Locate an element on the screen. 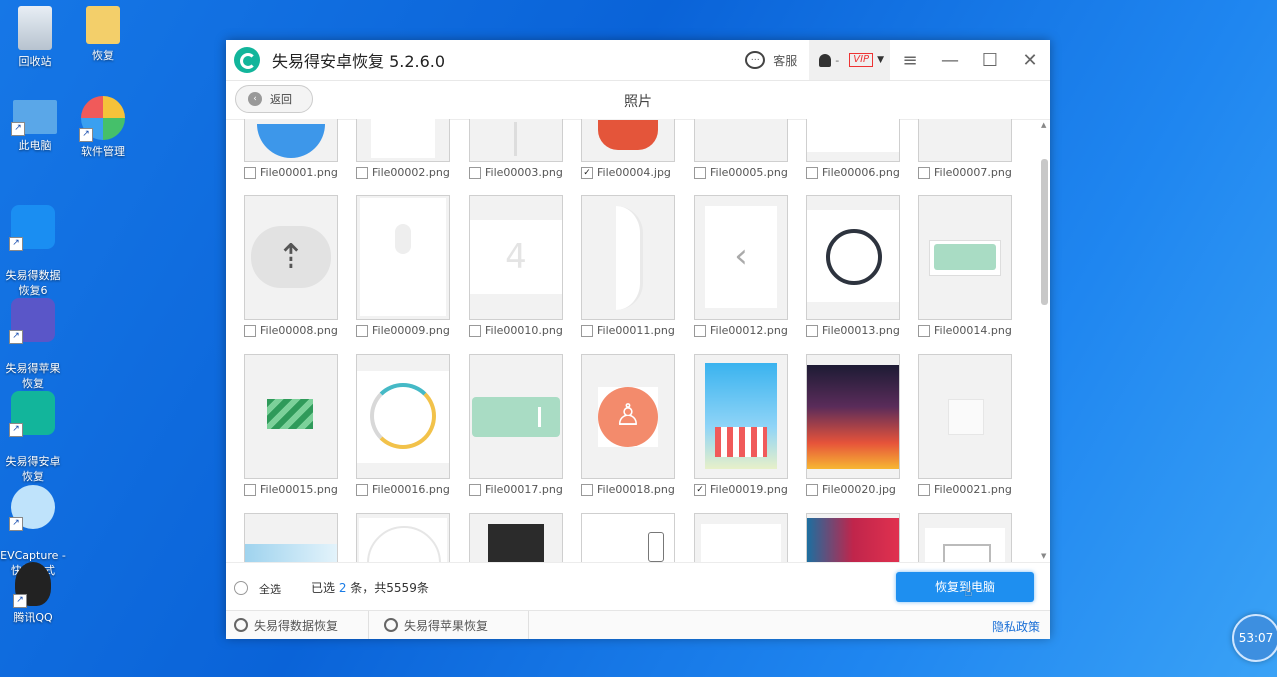 The width and height of the screenshot is (1277, 677). desktop-icon-android-recovery: ↗ 失易得安卓 恢复 is located at coordinates (34, 430).